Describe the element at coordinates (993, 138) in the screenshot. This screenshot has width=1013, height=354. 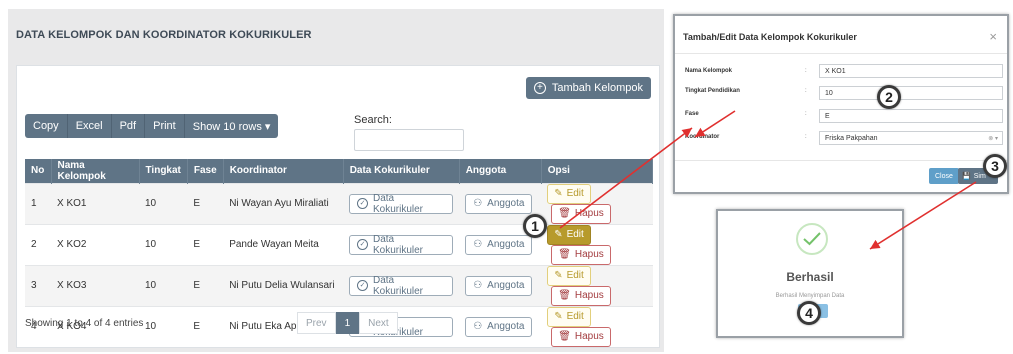
I see `clear-chevron-icon: ⊗ ▾` at that location.